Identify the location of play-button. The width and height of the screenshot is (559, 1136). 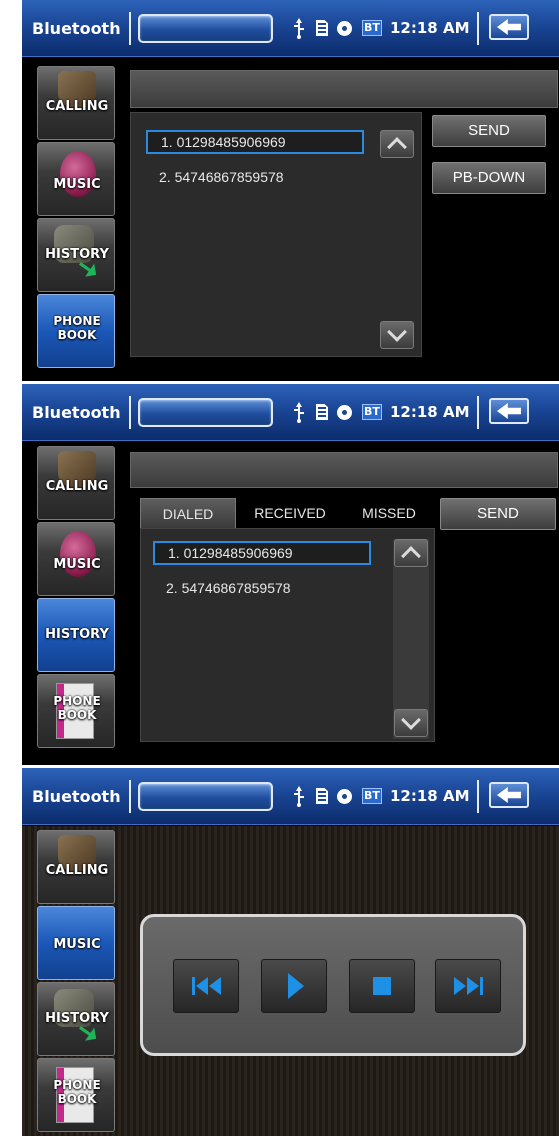
(294, 986).